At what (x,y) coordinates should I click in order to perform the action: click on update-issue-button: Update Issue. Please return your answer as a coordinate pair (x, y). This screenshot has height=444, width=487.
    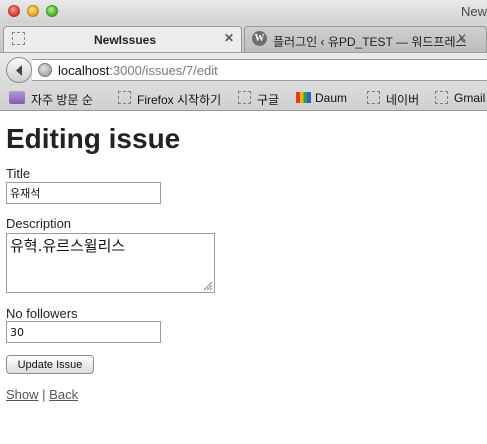
    Looking at the image, I should click on (50, 364).